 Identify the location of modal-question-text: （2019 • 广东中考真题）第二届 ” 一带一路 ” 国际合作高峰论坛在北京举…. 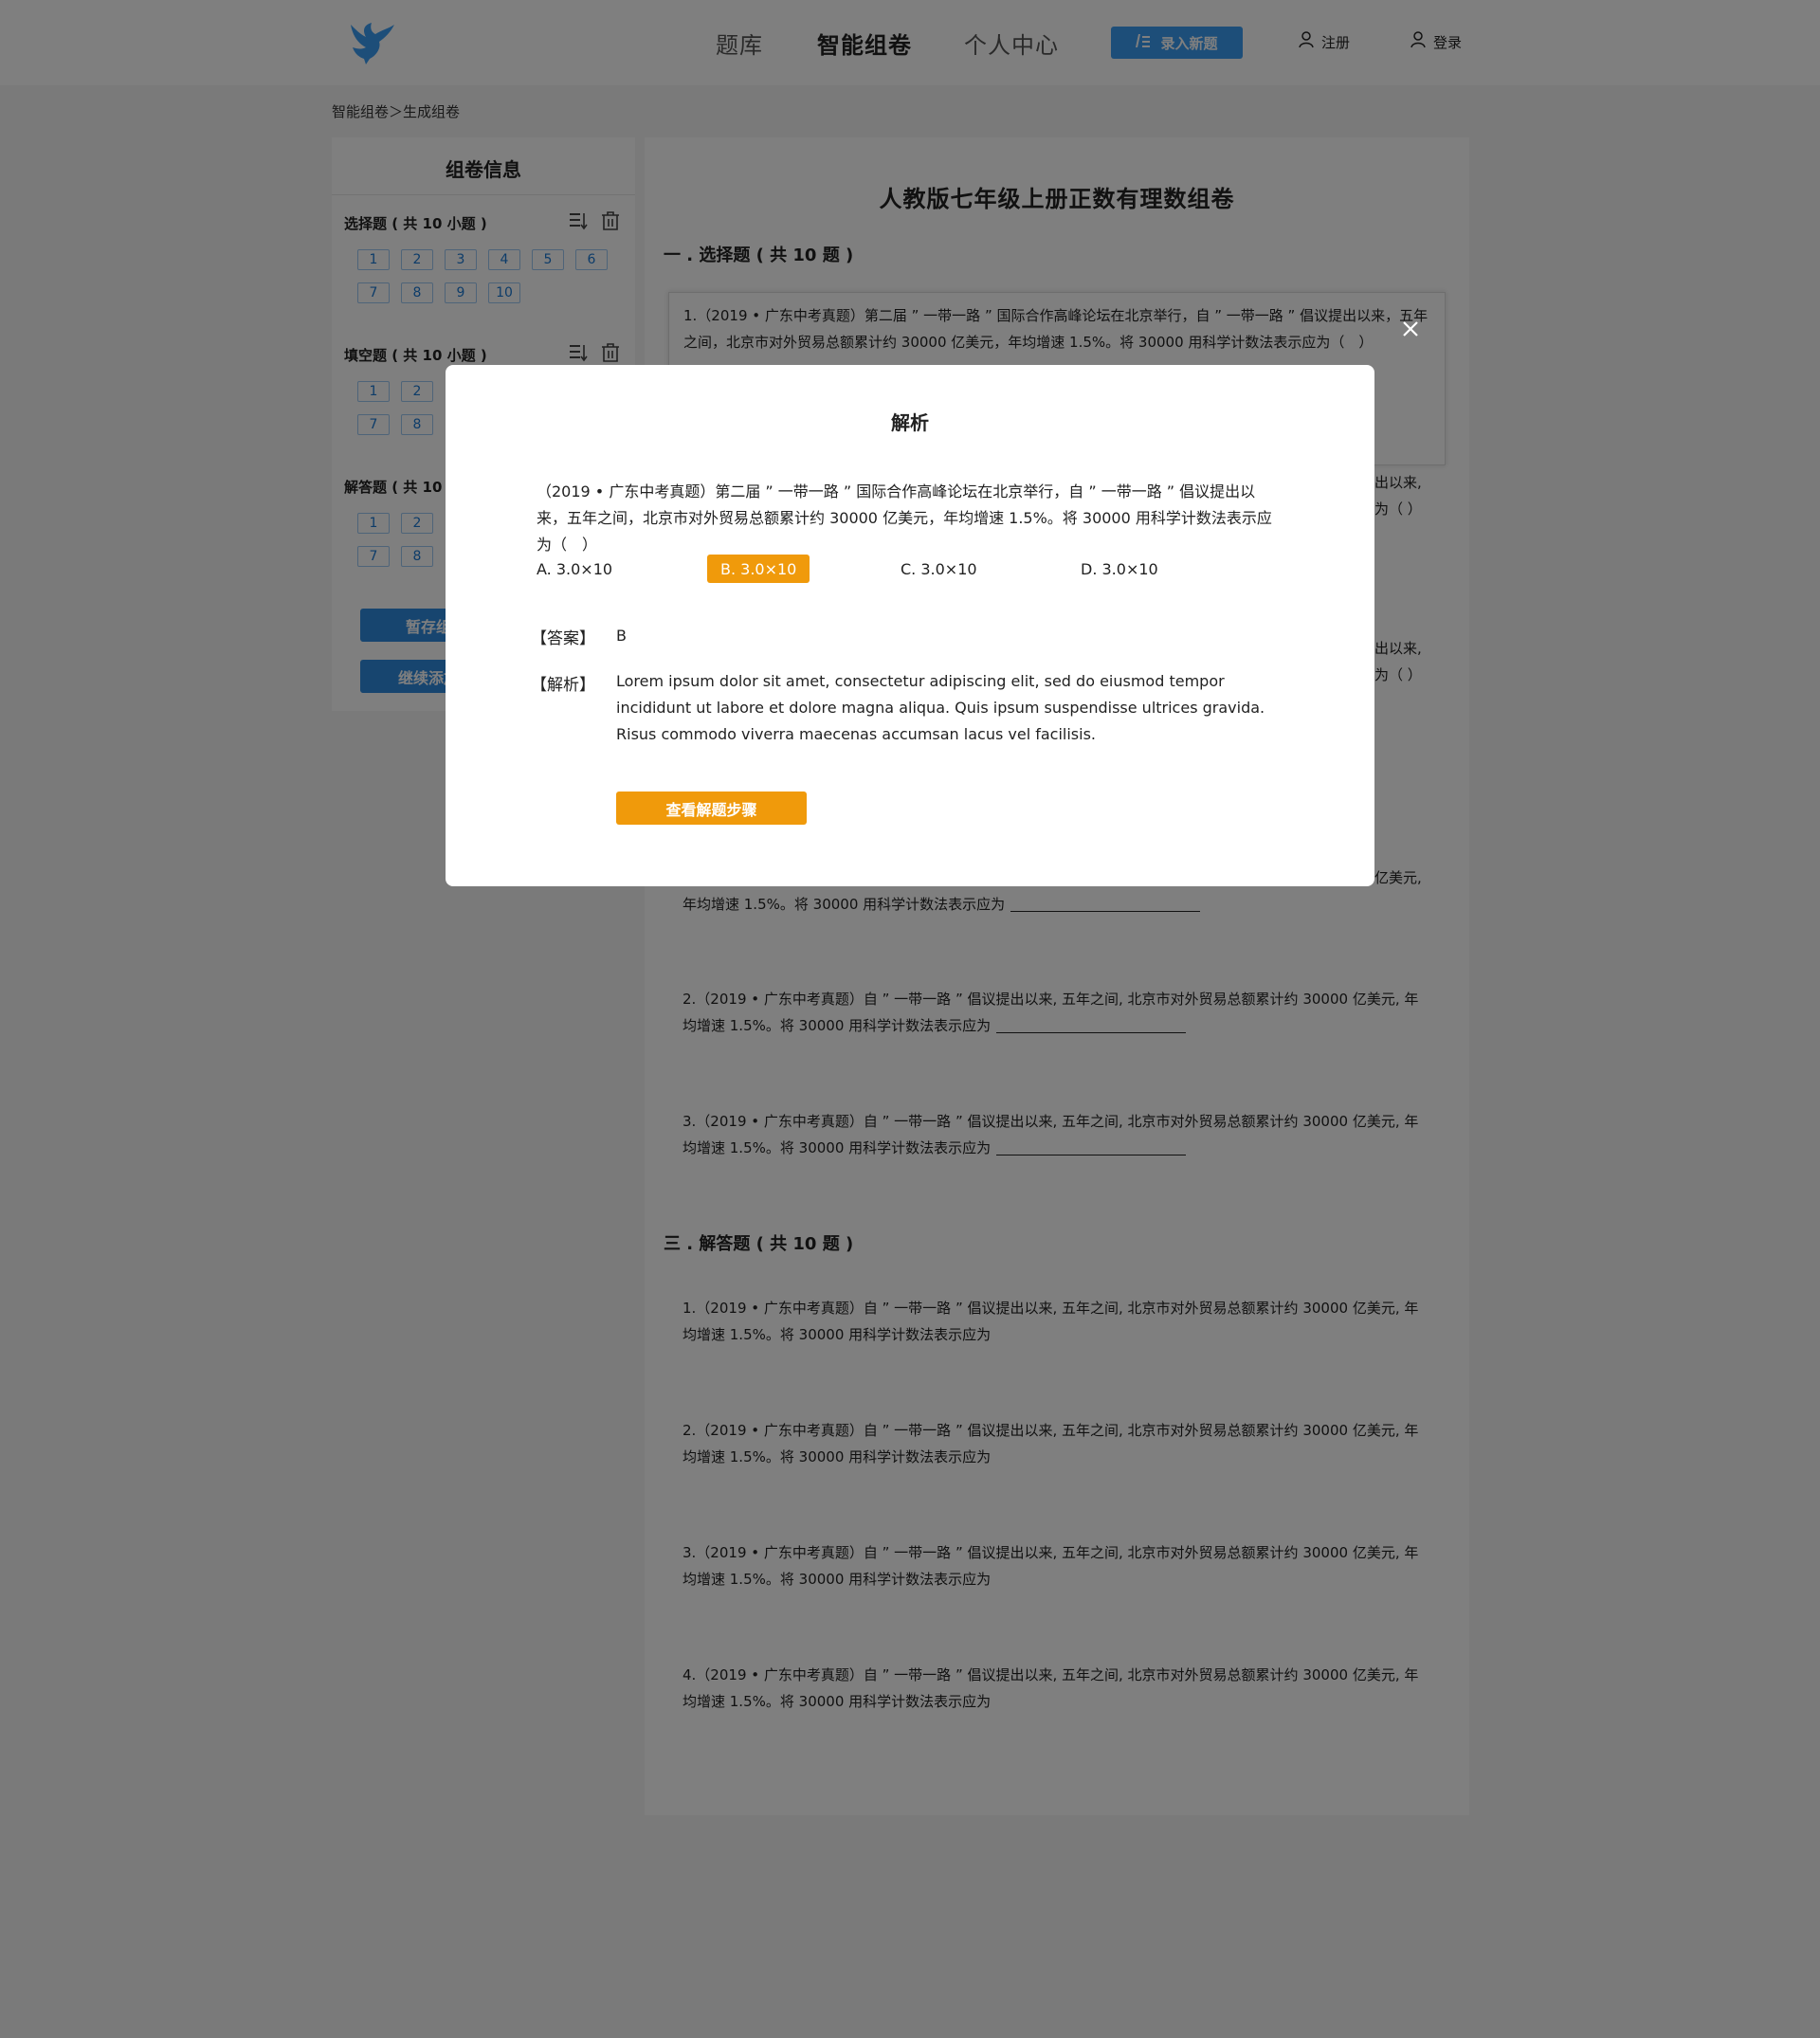
(904, 518).